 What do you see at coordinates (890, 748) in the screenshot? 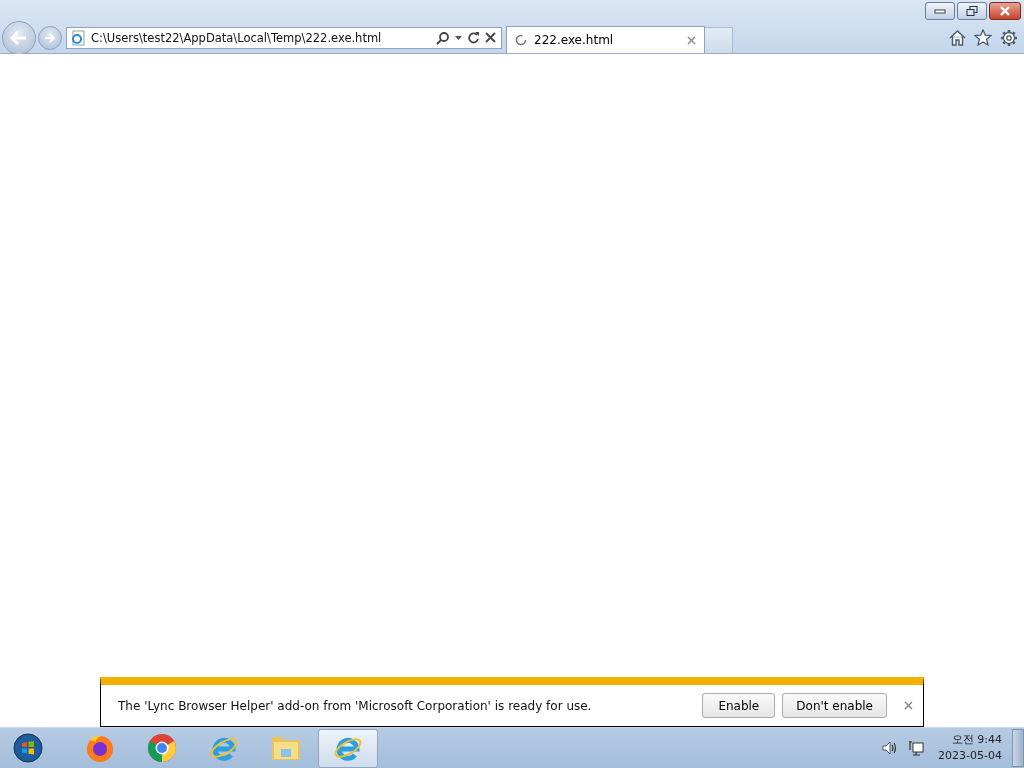
I see `speaker-icon` at bounding box center [890, 748].